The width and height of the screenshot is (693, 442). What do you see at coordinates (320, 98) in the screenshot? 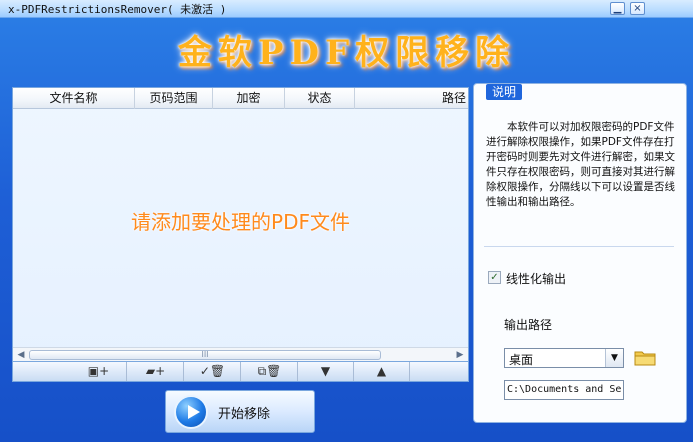
I see `column-header-status: 状态` at bounding box center [320, 98].